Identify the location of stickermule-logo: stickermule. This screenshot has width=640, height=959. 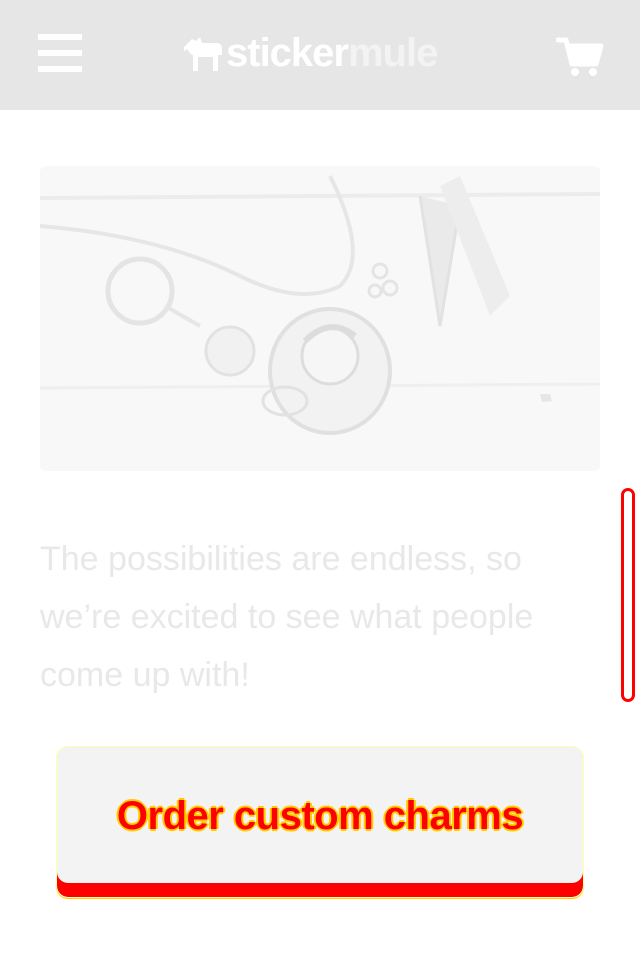
(309, 53).